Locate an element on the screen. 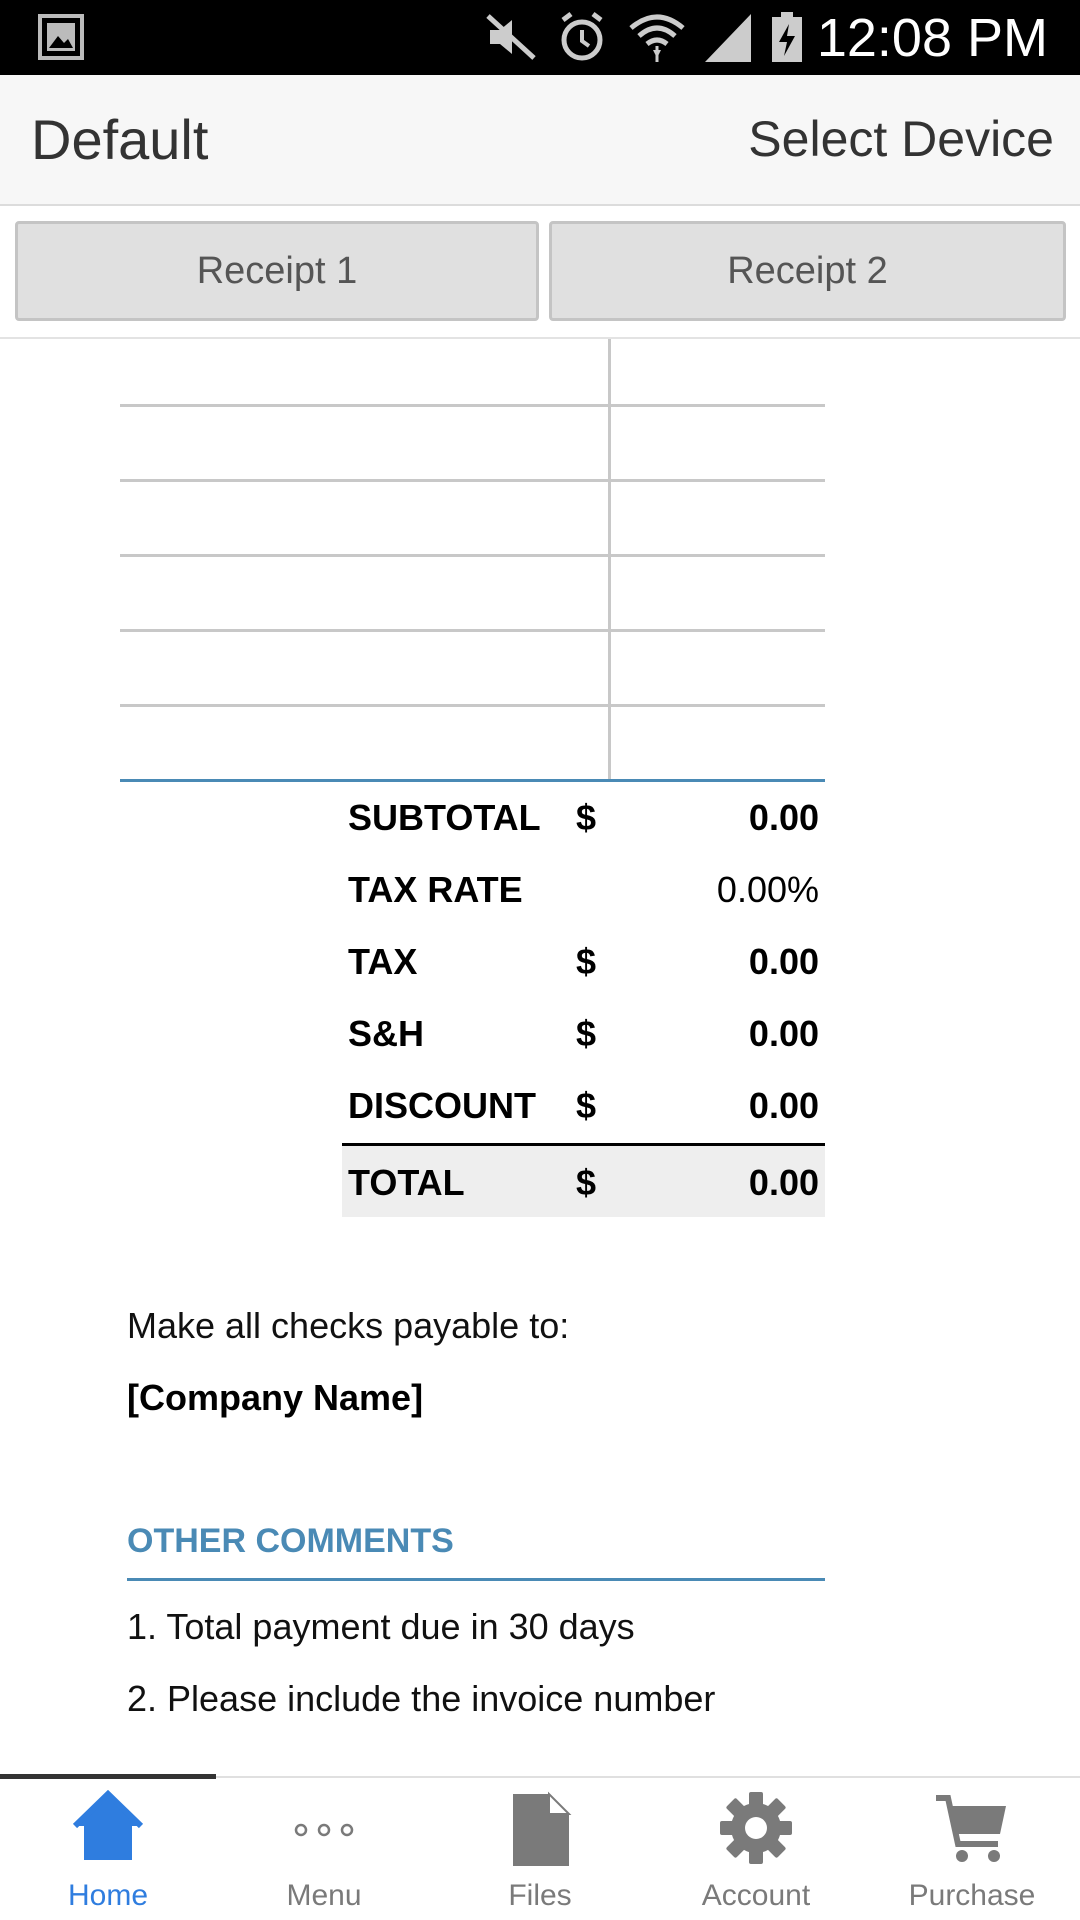 The width and height of the screenshot is (1080, 1920). cart-icon is located at coordinates (971, 1828).